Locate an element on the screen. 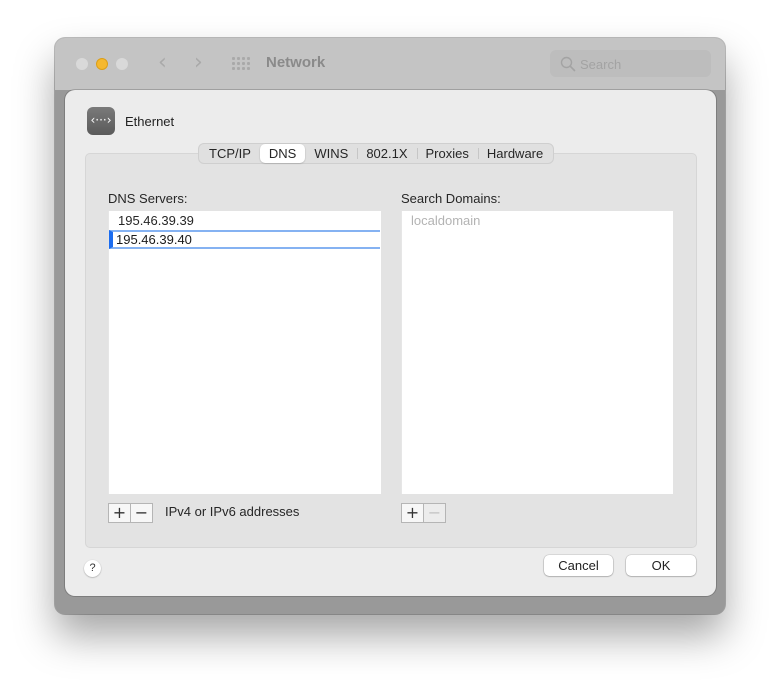 Image resolution: width=780 pixels, height=688 pixels. tab-wins: WINS is located at coordinates (331, 153).